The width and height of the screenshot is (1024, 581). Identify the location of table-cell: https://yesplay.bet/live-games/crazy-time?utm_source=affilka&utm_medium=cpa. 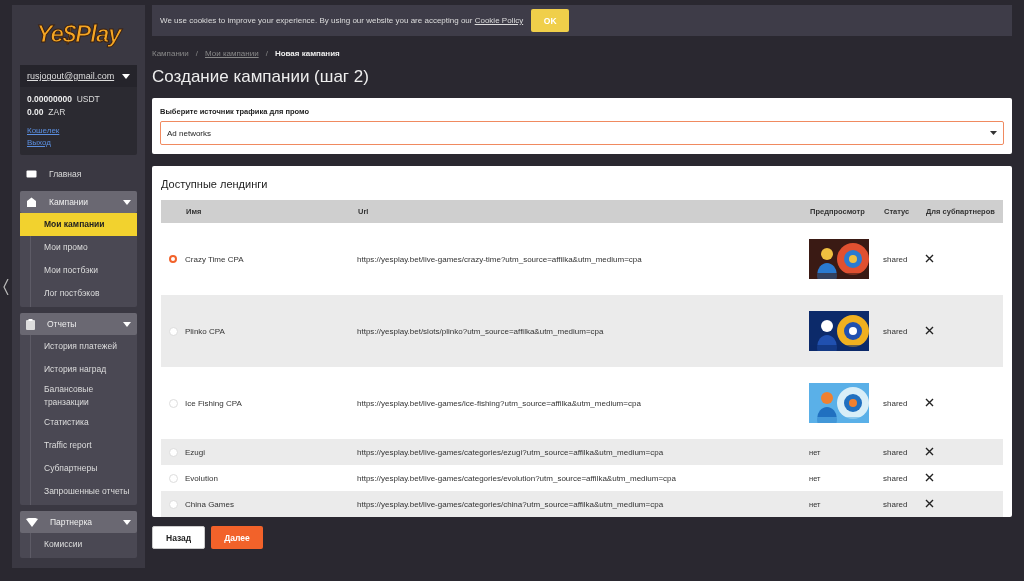
(583, 259).